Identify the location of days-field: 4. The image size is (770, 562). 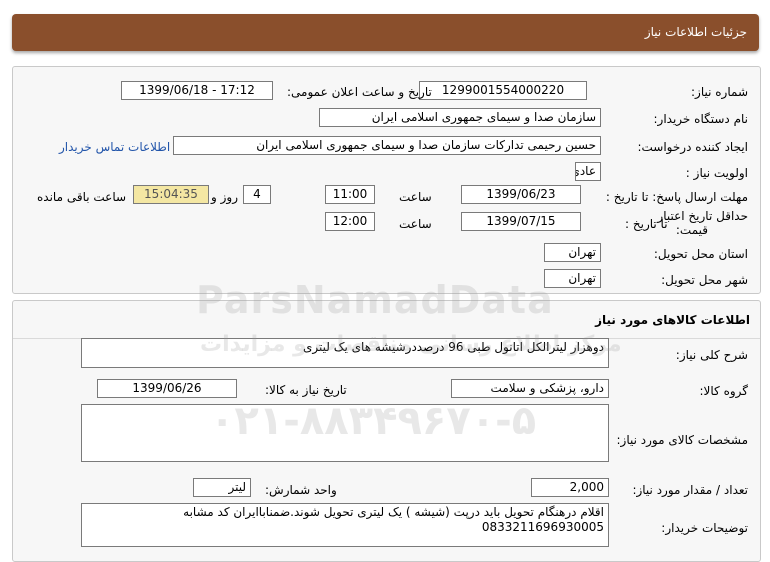
(257, 194).